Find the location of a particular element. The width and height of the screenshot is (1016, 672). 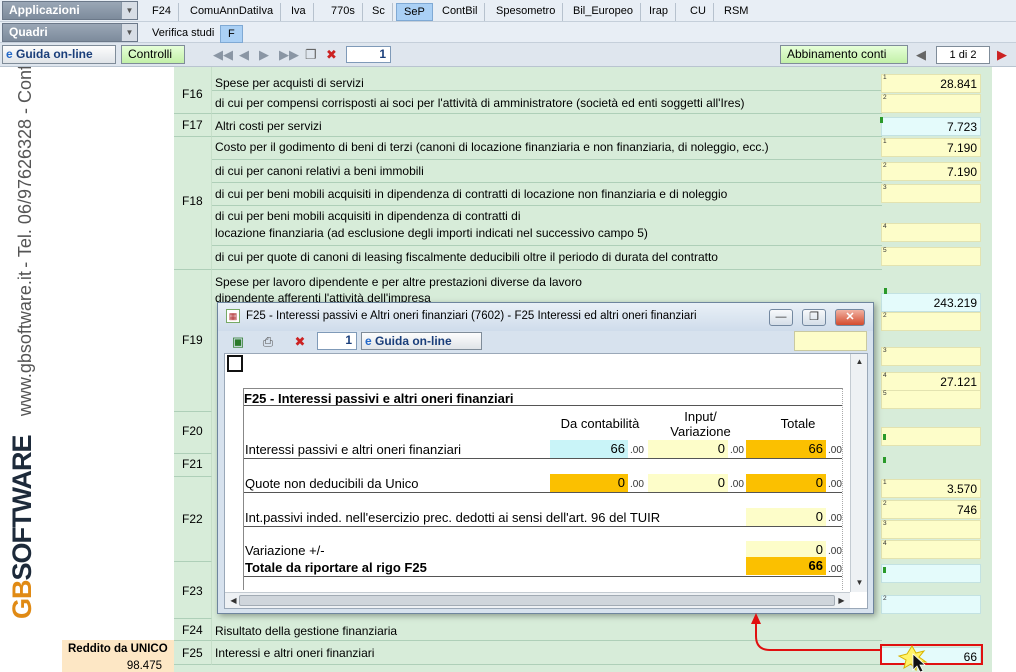

tab-iva: Iva is located at coordinates (299, 12).